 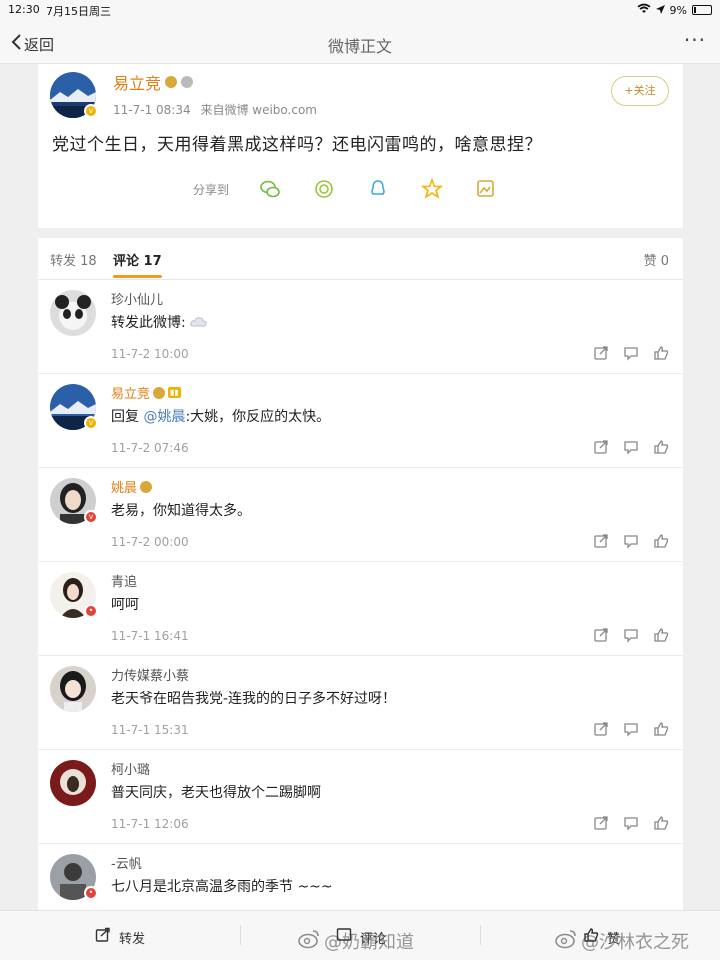 I want to click on commenter-name: 珍小仙儿, so click(x=137, y=298).